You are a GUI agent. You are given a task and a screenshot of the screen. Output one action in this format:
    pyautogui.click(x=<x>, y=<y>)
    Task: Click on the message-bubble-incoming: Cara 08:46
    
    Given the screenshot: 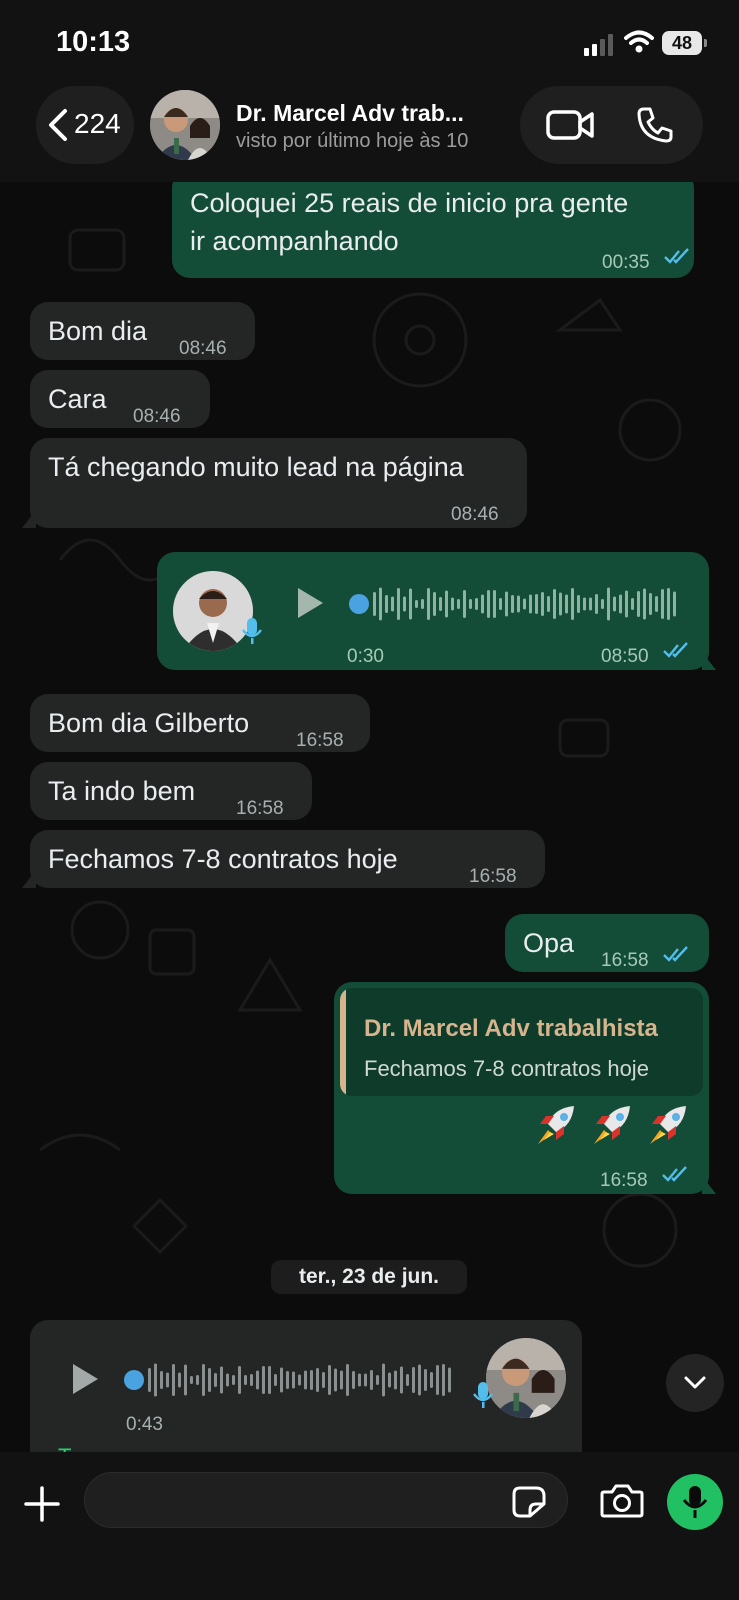 What is the action you would take?
    pyautogui.click(x=120, y=399)
    